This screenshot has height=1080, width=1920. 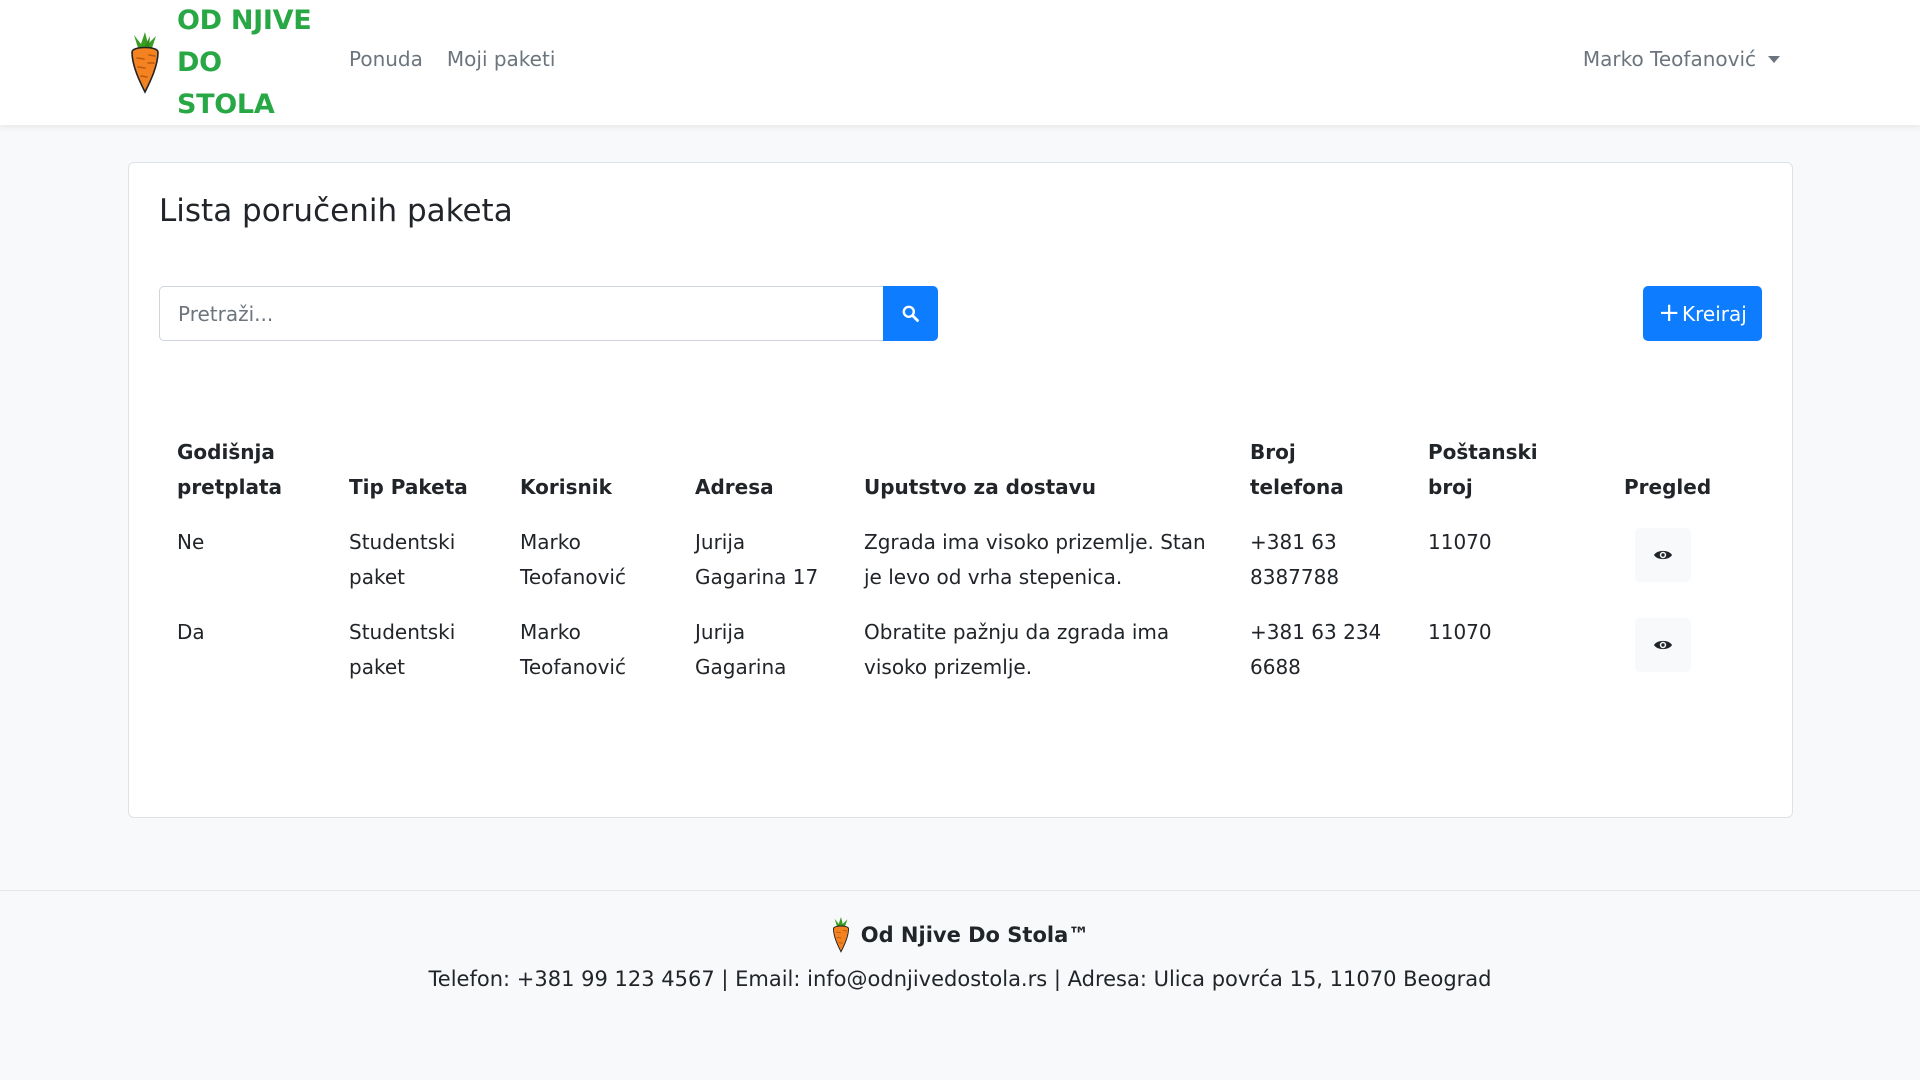 I want to click on user-name: Marko Teofanović, so click(x=1669, y=59).